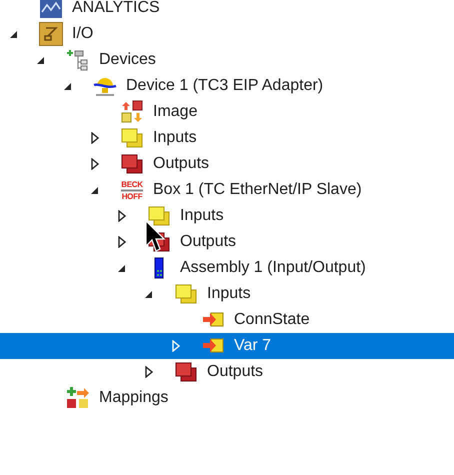  What do you see at coordinates (78, 398) in the screenshot?
I see `mappings-icon` at bounding box center [78, 398].